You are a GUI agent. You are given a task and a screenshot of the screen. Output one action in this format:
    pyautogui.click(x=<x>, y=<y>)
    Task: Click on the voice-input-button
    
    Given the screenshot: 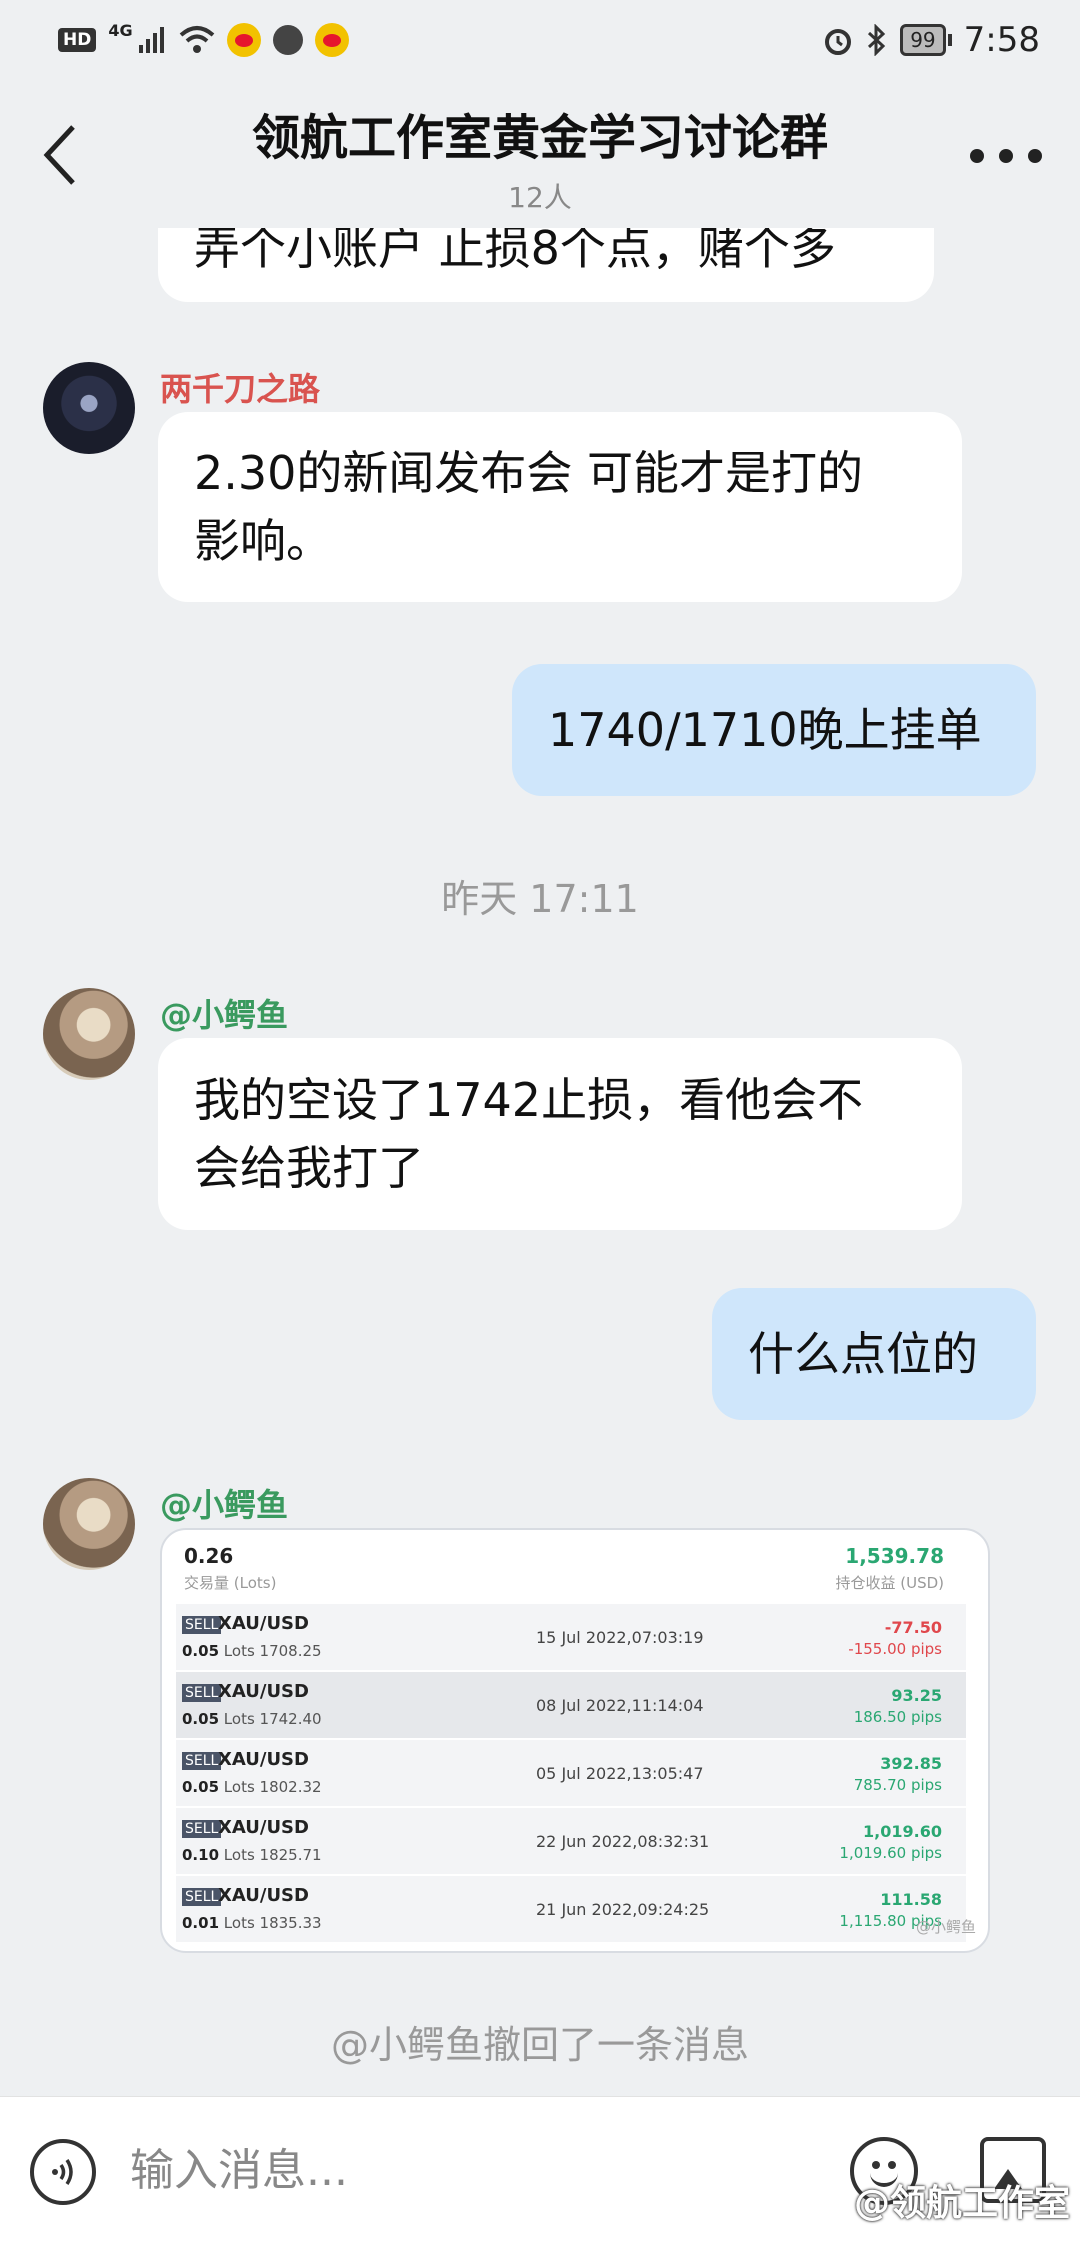 What is the action you would take?
    pyautogui.click(x=63, y=2172)
    